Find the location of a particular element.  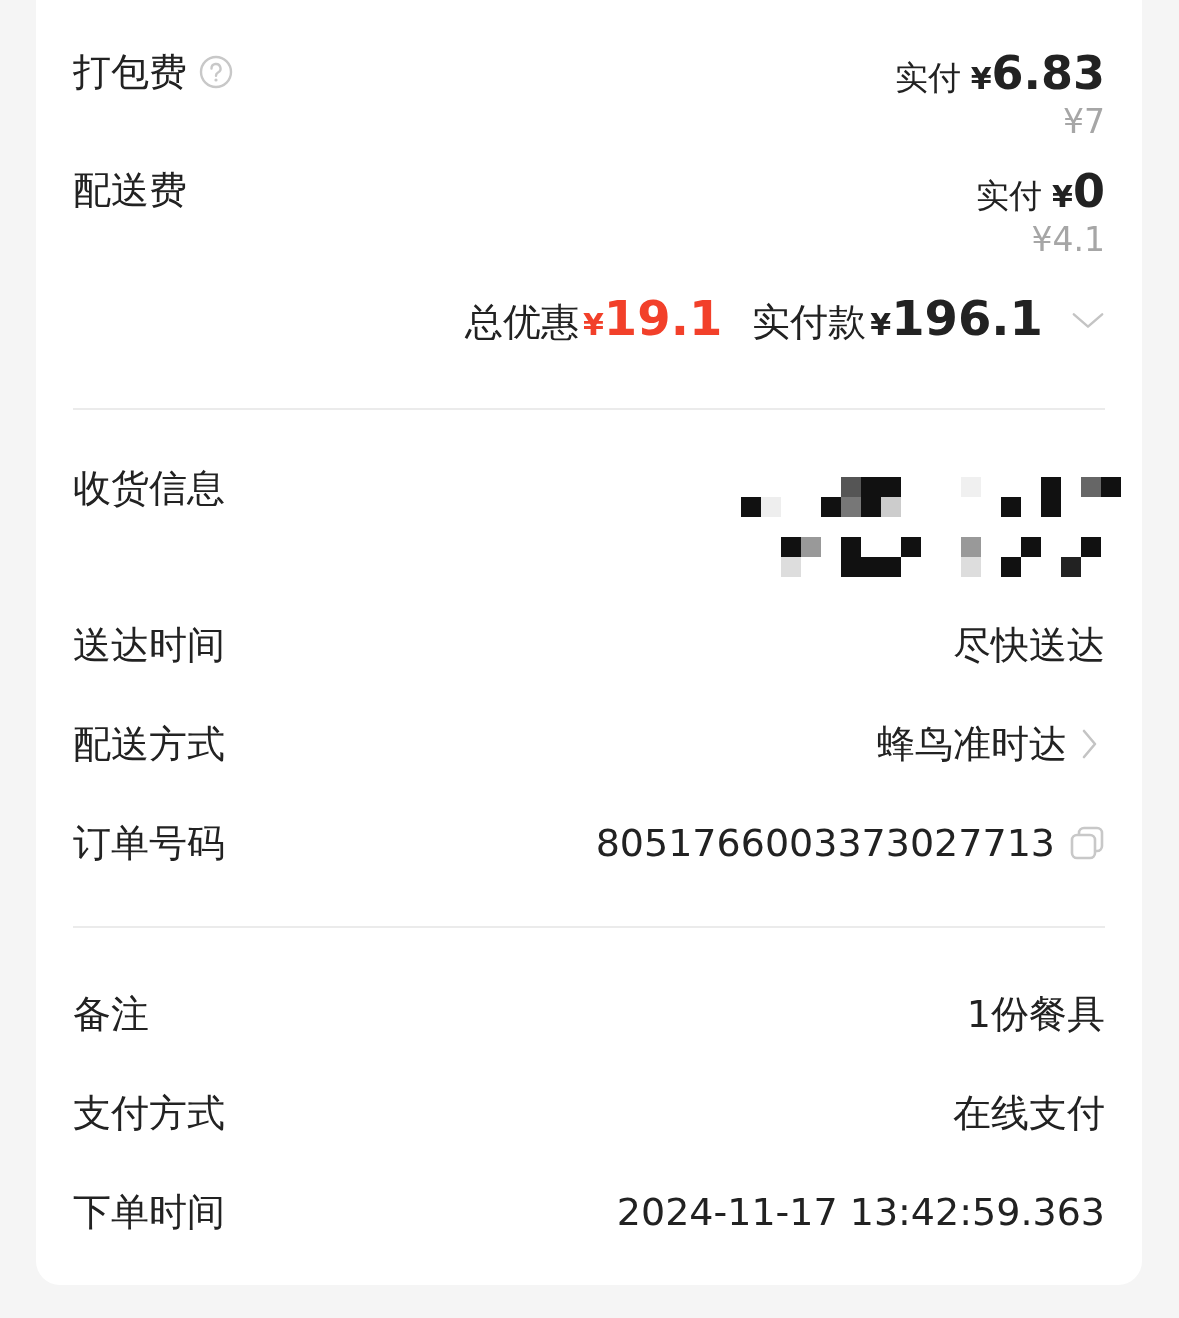

discount-amount: 19.1 is located at coordinates (663, 318).